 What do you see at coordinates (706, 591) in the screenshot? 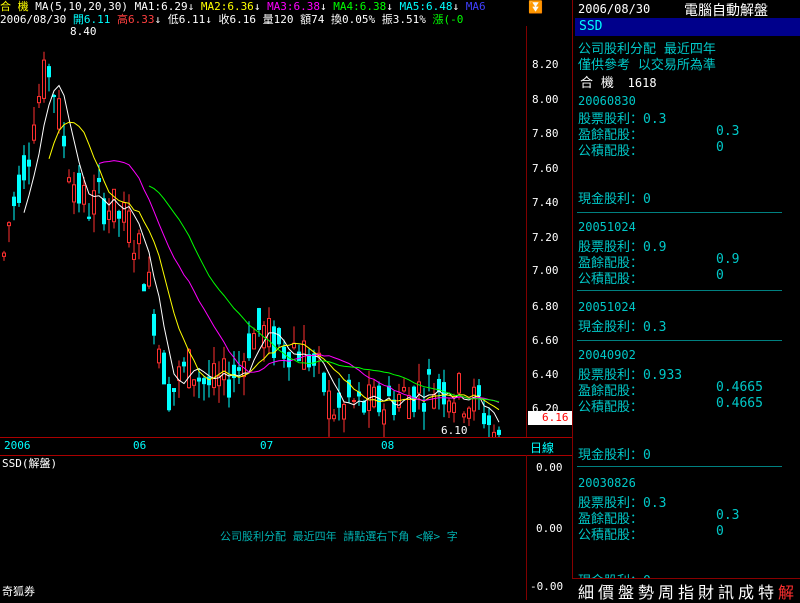
I see `menu-finance: 財` at bounding box center [706, 591].